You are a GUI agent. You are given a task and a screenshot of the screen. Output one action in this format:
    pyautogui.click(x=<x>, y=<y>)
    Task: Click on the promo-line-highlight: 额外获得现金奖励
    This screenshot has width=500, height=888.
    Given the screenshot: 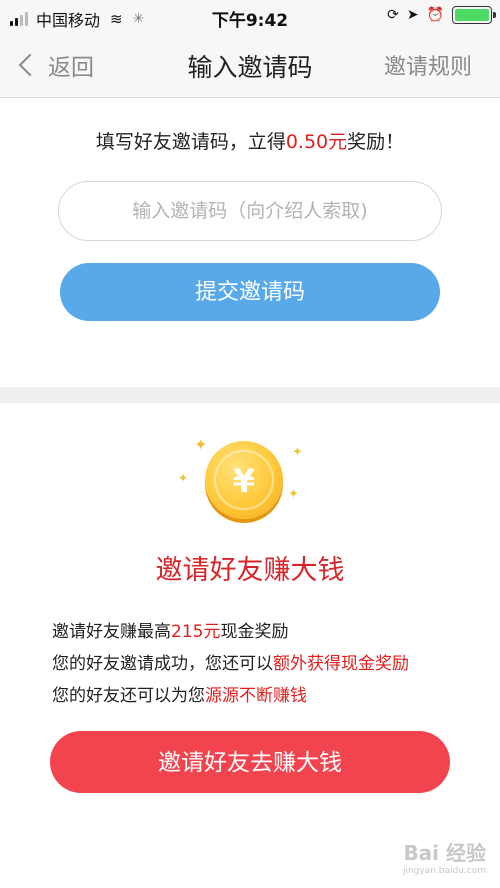 What is the action you would take?
    pyautogui.click(x=341, y=664)
    